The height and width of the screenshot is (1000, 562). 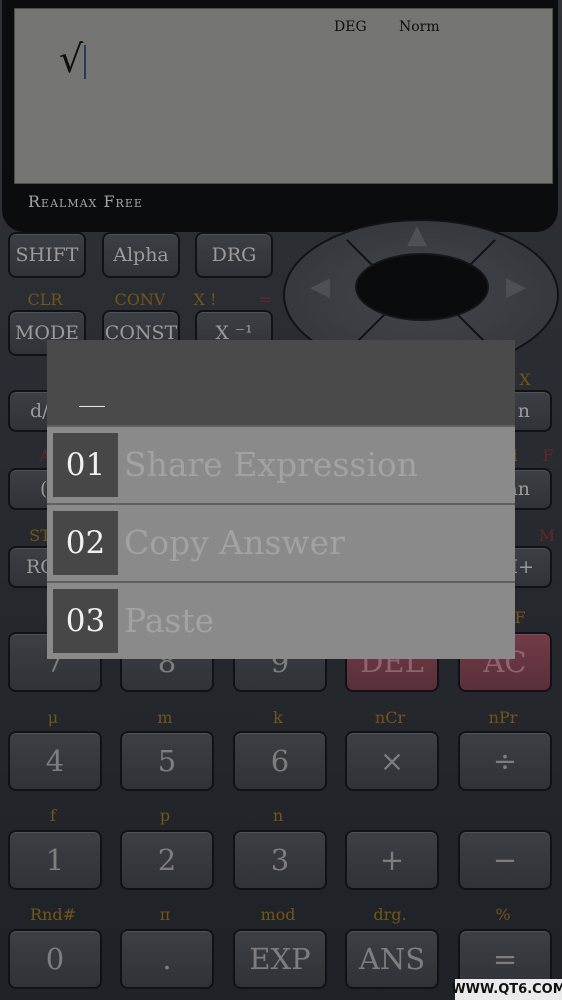 What do you see at coordinates (85, 543) in the screenshot?
I see `menu-item-number: 02` at bounding box center [85, 543].